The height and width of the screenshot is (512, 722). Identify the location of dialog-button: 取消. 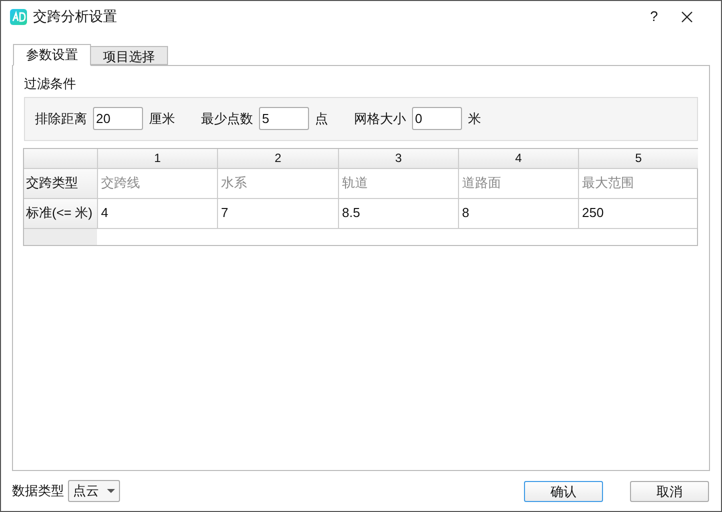
(669, 491).